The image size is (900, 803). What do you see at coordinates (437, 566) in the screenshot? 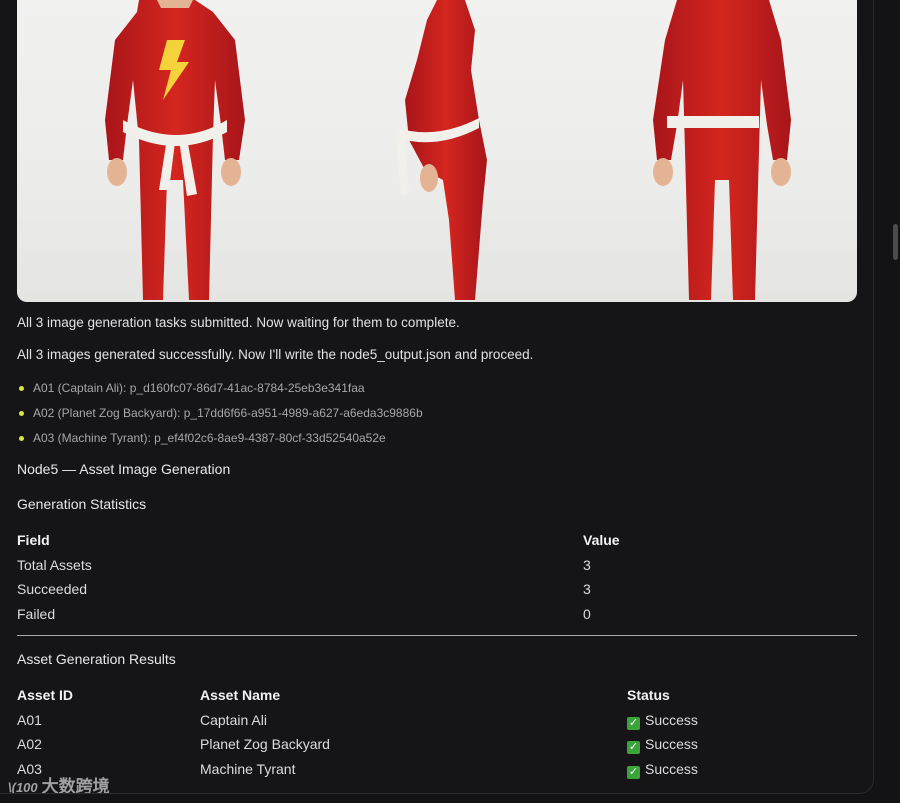
I see `table-row: Total Assets 3` at bounding box center [437, 566].